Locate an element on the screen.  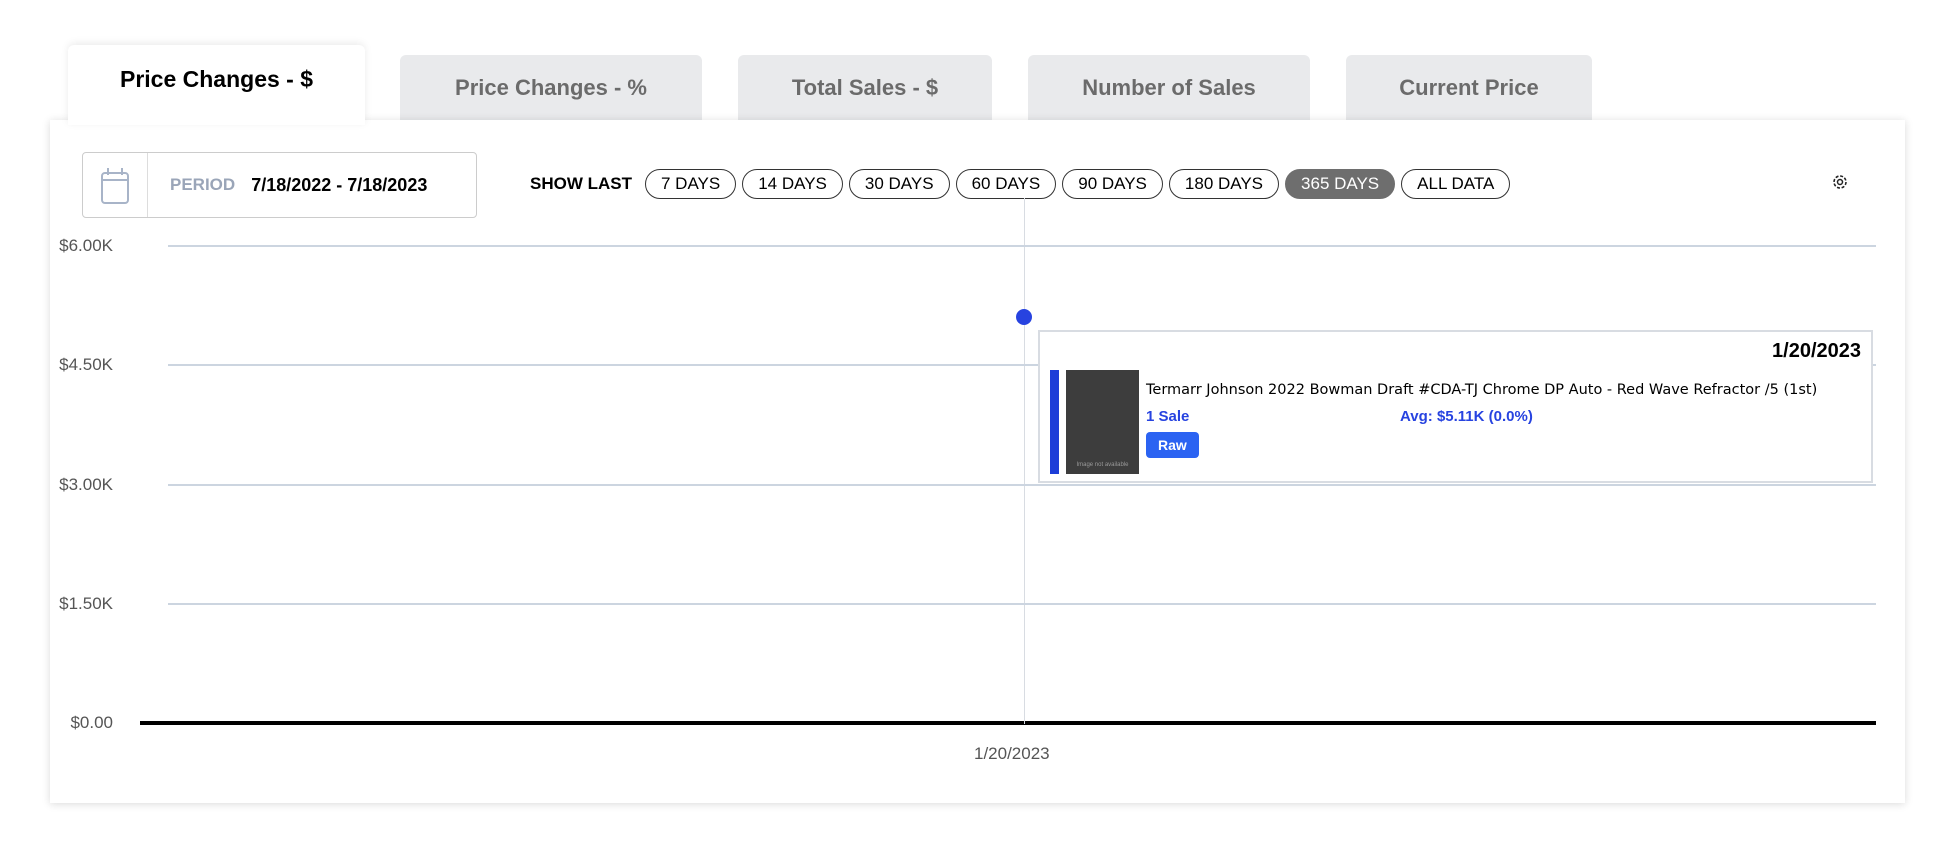
series-color-bar is located at coordinates (1054, 422).